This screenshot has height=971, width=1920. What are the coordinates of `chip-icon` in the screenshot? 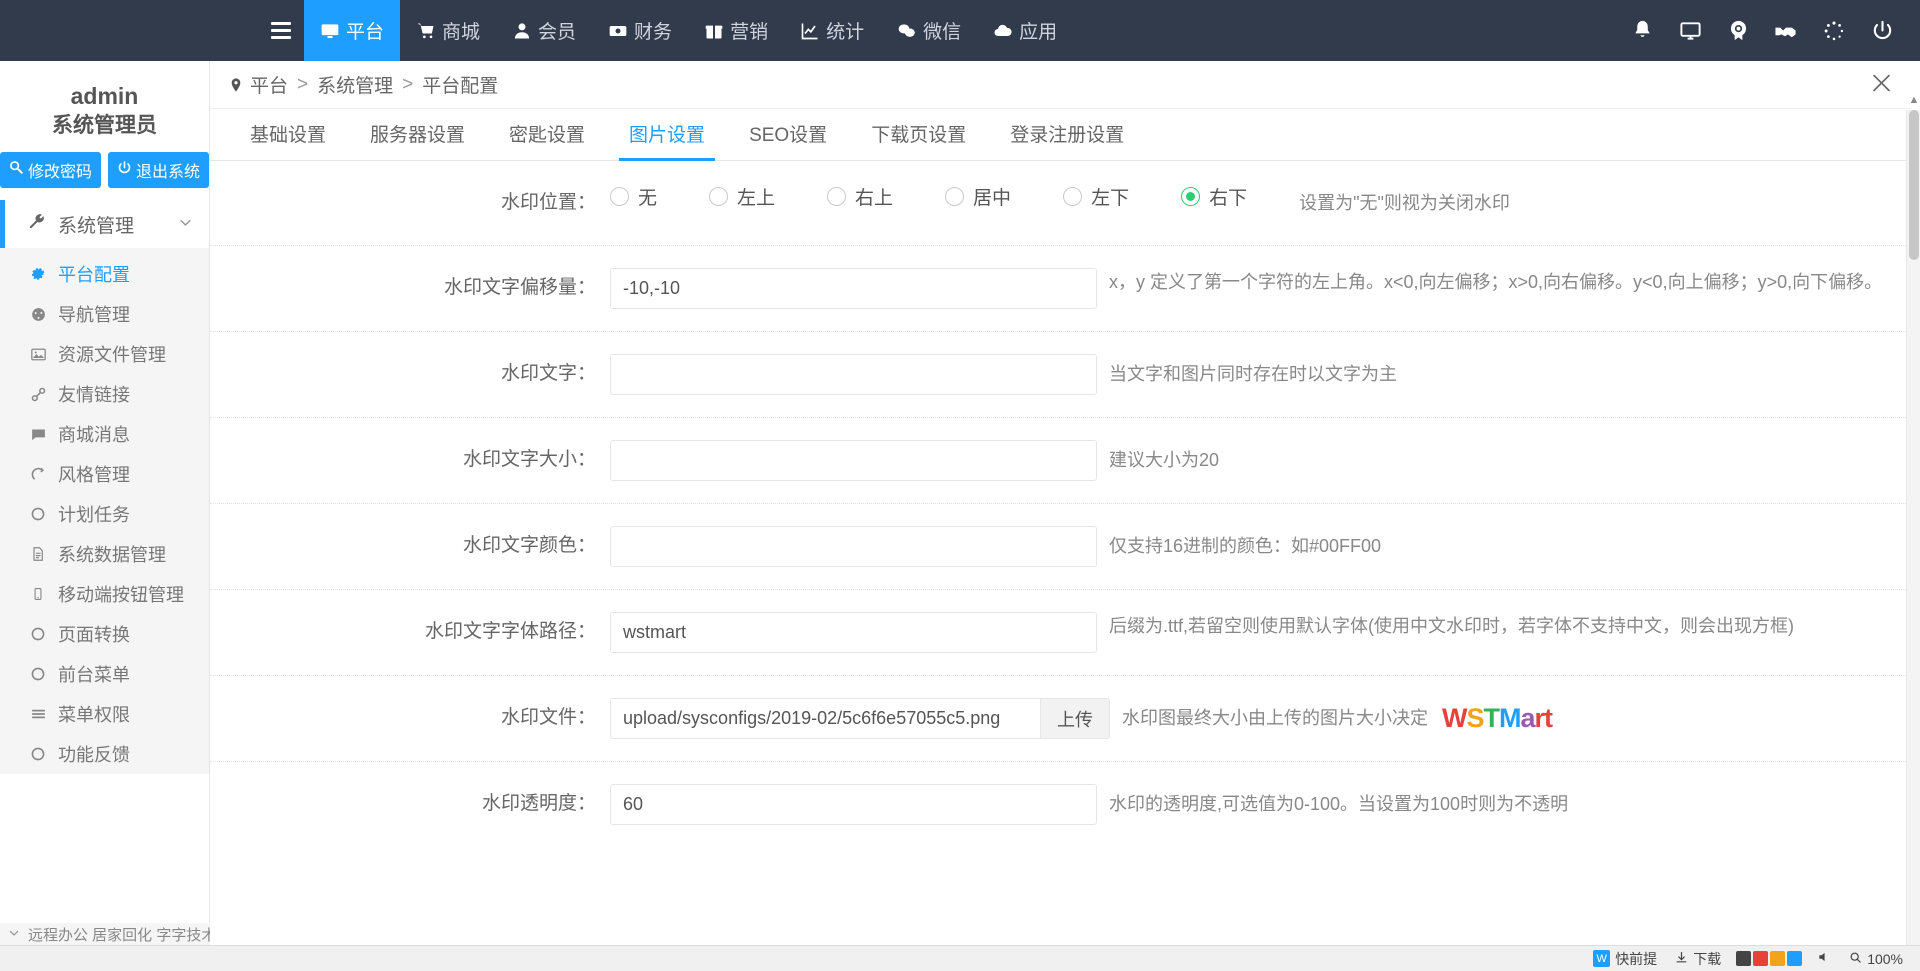 It's located at (1795, 958).